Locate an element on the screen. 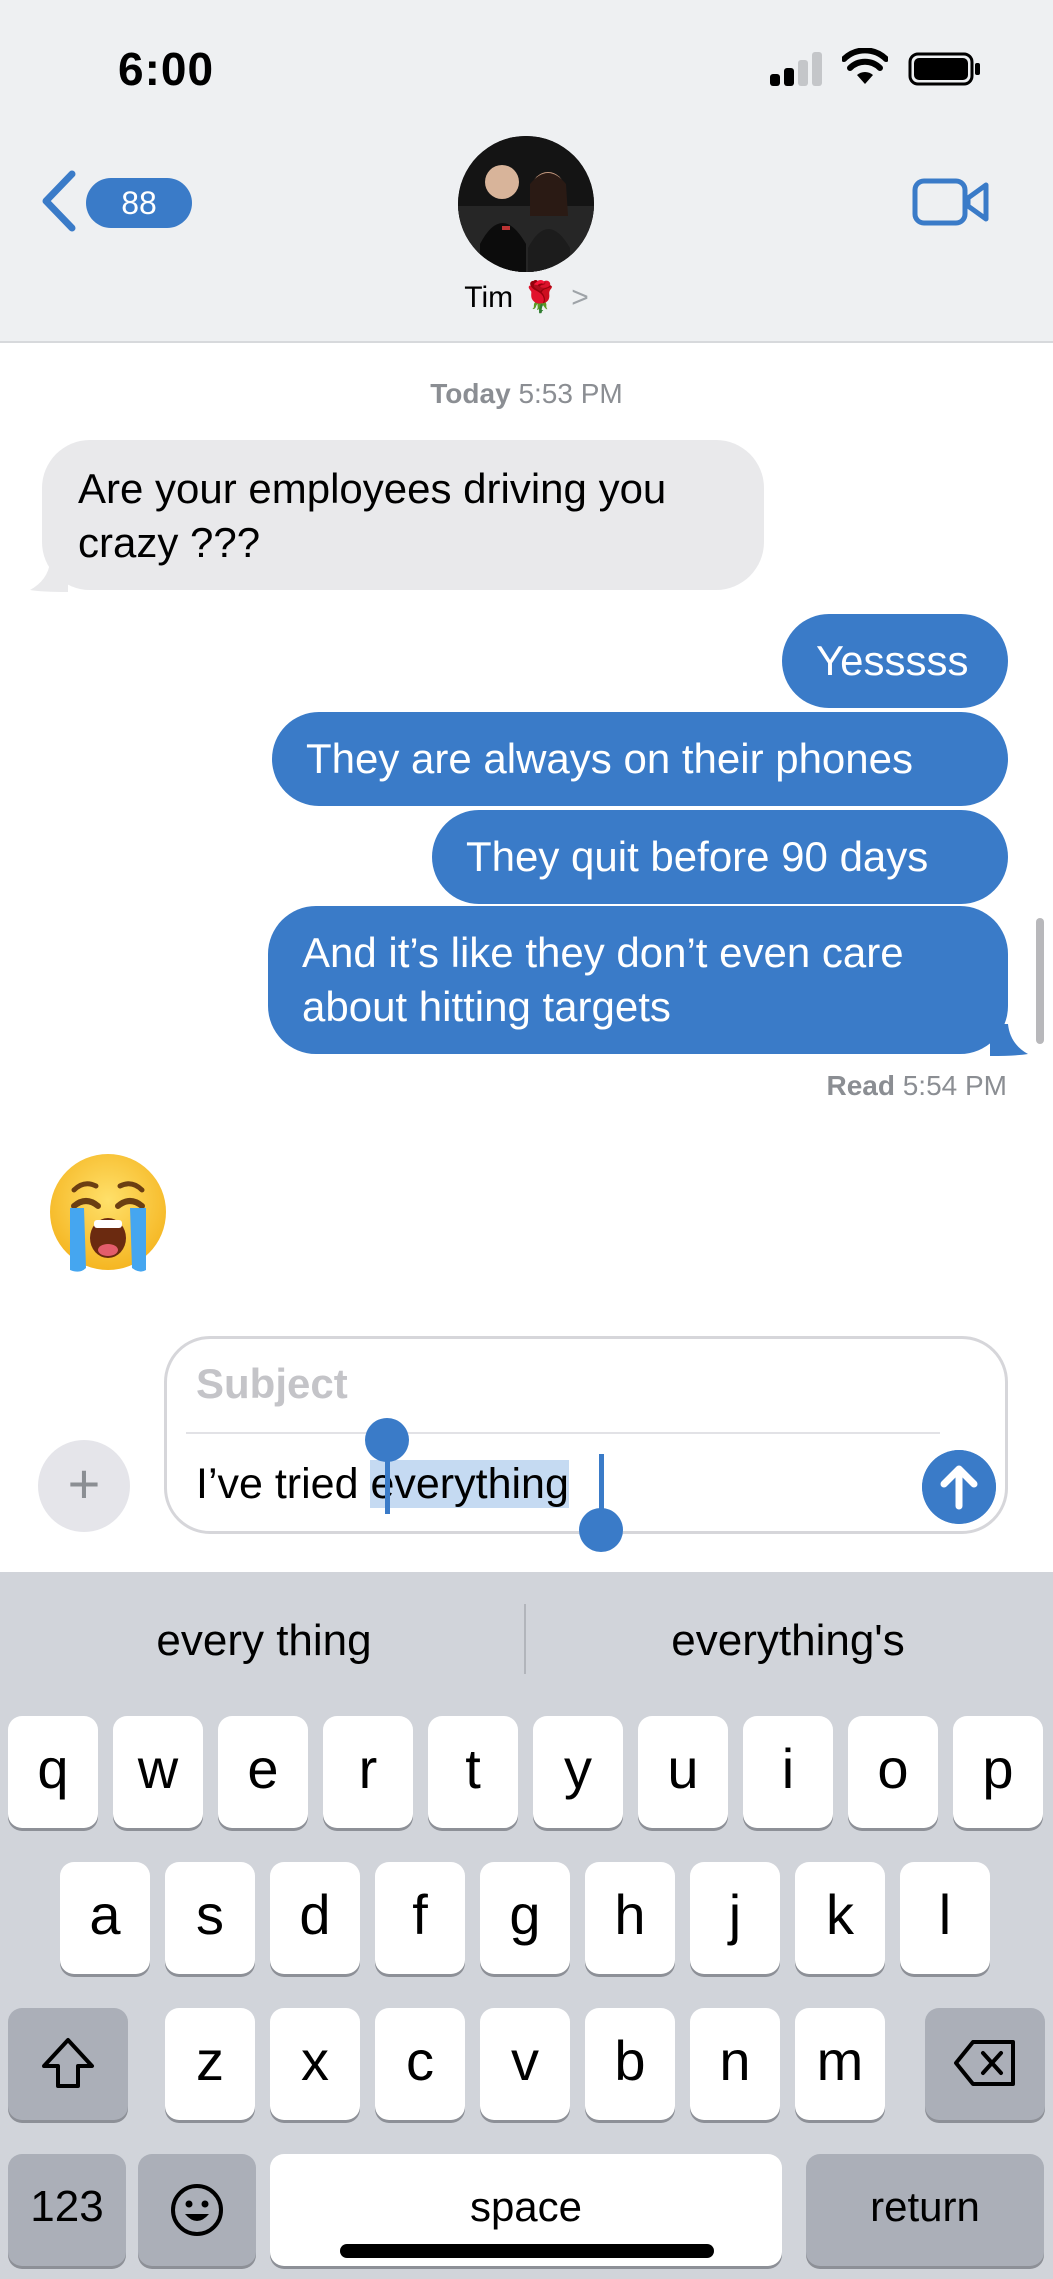 This screenshot has width=1053, height=2279. emoji-key is located at coordinates (197, 2210).